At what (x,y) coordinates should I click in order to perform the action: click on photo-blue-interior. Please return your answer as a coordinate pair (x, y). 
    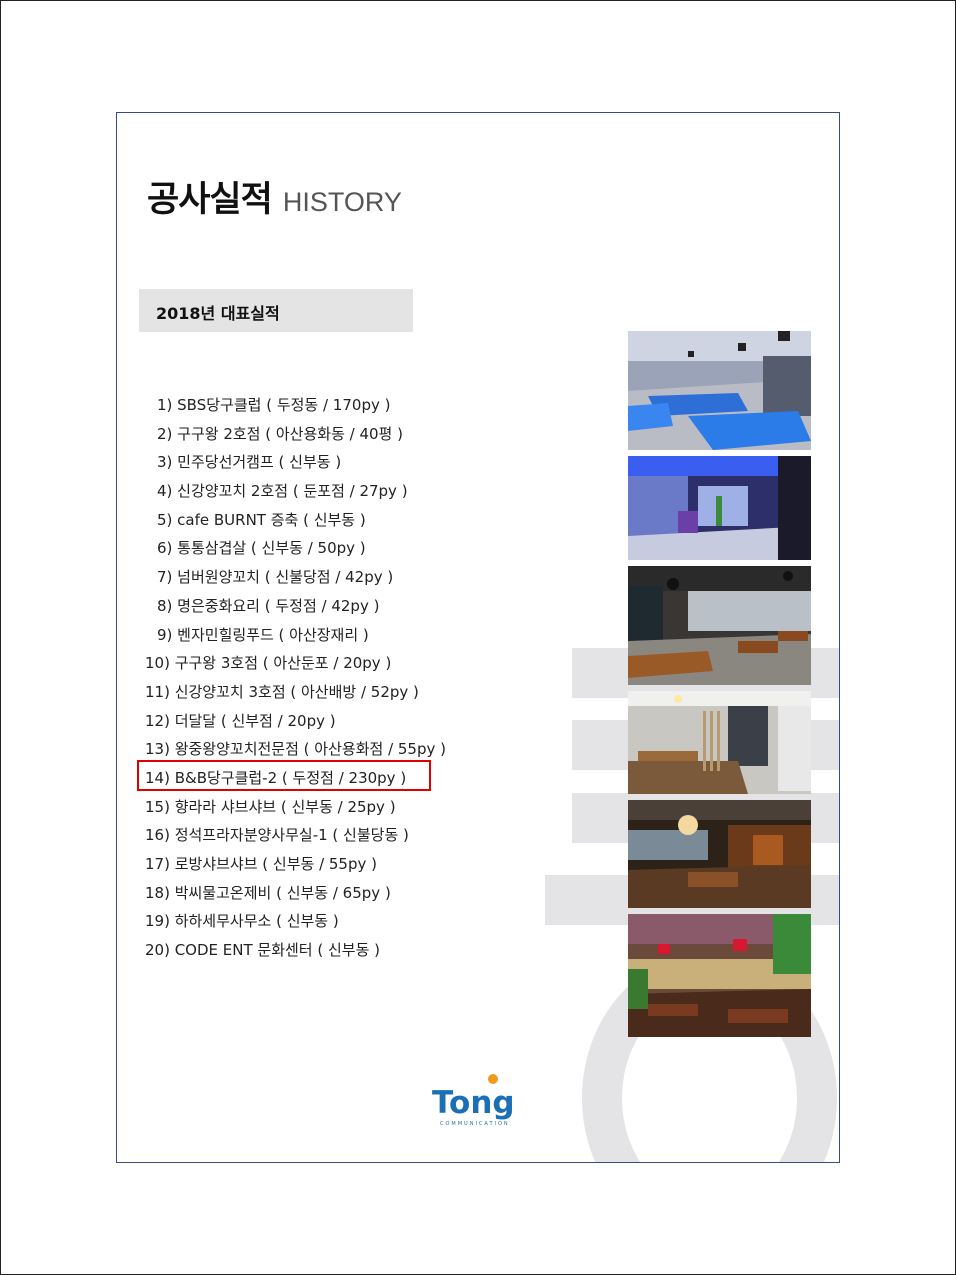
    Looking at the image, I should click on (719, 508).